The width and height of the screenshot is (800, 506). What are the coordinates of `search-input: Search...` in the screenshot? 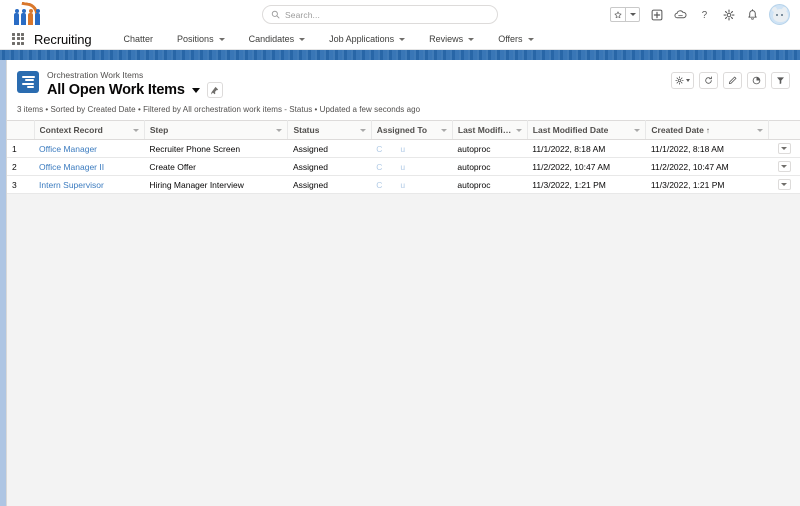 It's located at (302, 15).